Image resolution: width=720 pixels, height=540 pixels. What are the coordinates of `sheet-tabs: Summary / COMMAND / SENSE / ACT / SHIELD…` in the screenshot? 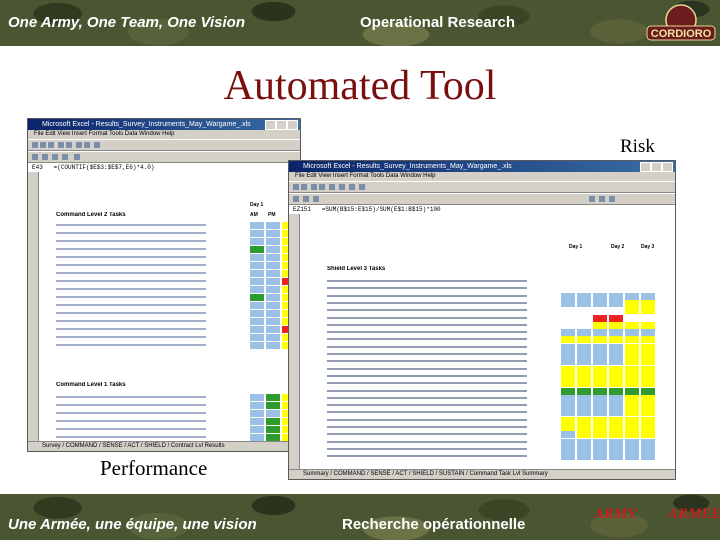 It's located at (482, 474).